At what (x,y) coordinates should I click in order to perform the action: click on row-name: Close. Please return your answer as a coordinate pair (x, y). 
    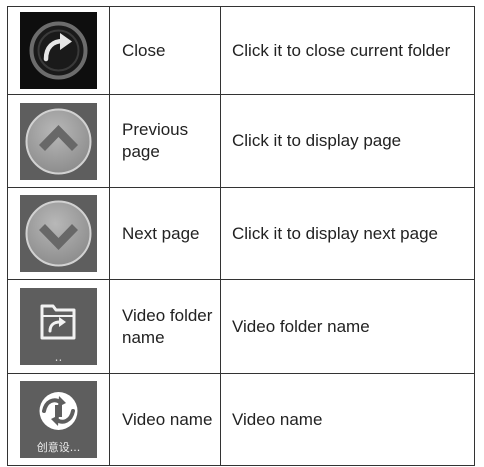
    Looking at the image, I should click on (165, 50).